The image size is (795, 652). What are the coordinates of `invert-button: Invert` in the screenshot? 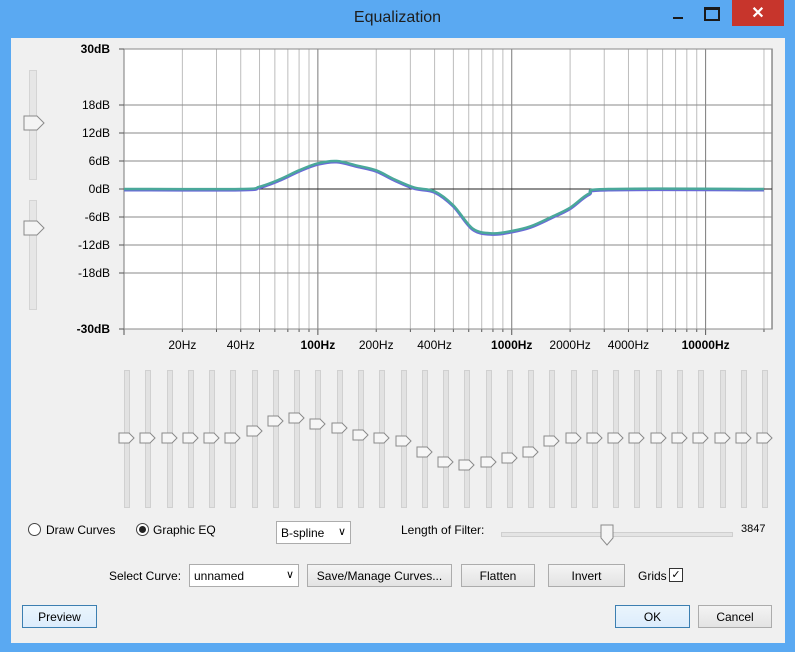 It's located at (586, 575).